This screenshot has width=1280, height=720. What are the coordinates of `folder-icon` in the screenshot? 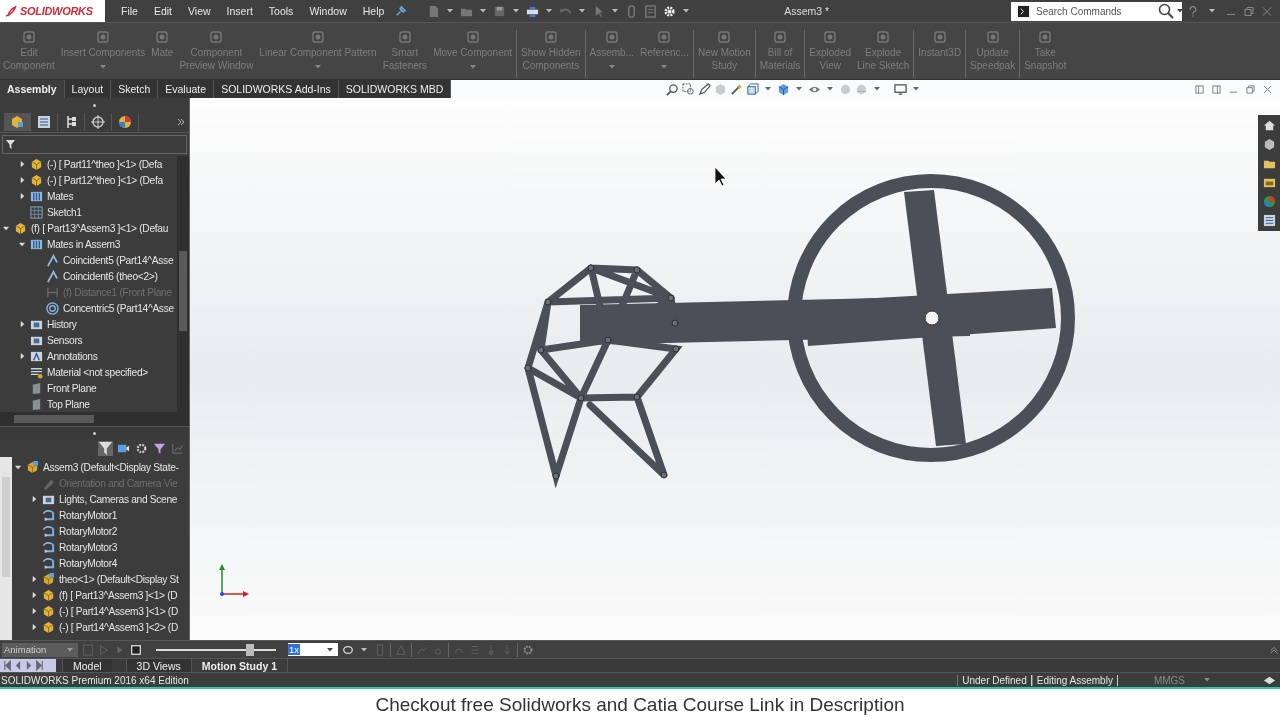 It's located at (1269, 182).